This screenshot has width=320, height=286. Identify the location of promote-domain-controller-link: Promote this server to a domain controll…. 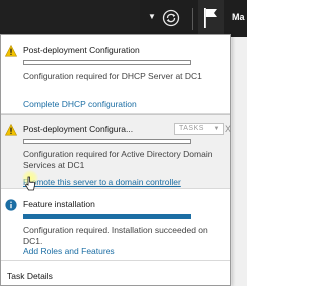
(102, 182).